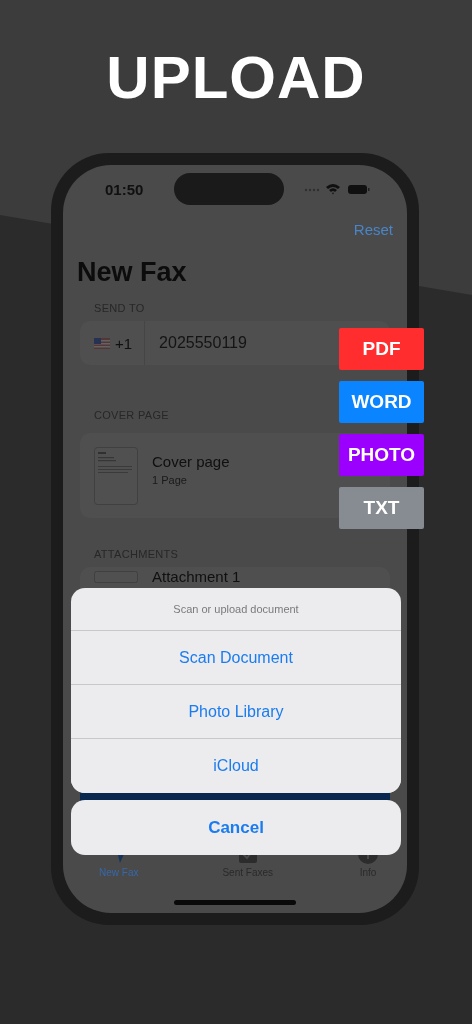 This screenshot has height=1024, width=472. Describe the element at coordinates (381, 402) in the screenshot. I see `file-type-badge: WORD` at that location.